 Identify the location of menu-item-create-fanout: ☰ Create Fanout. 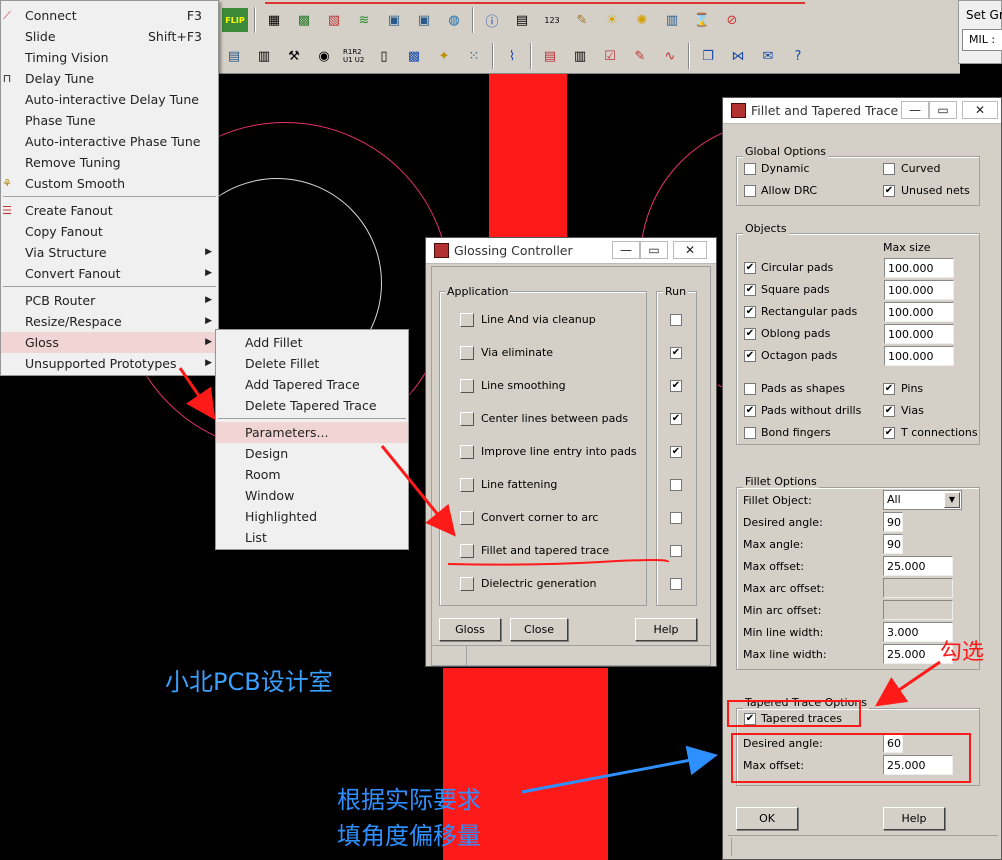
(109, 210).